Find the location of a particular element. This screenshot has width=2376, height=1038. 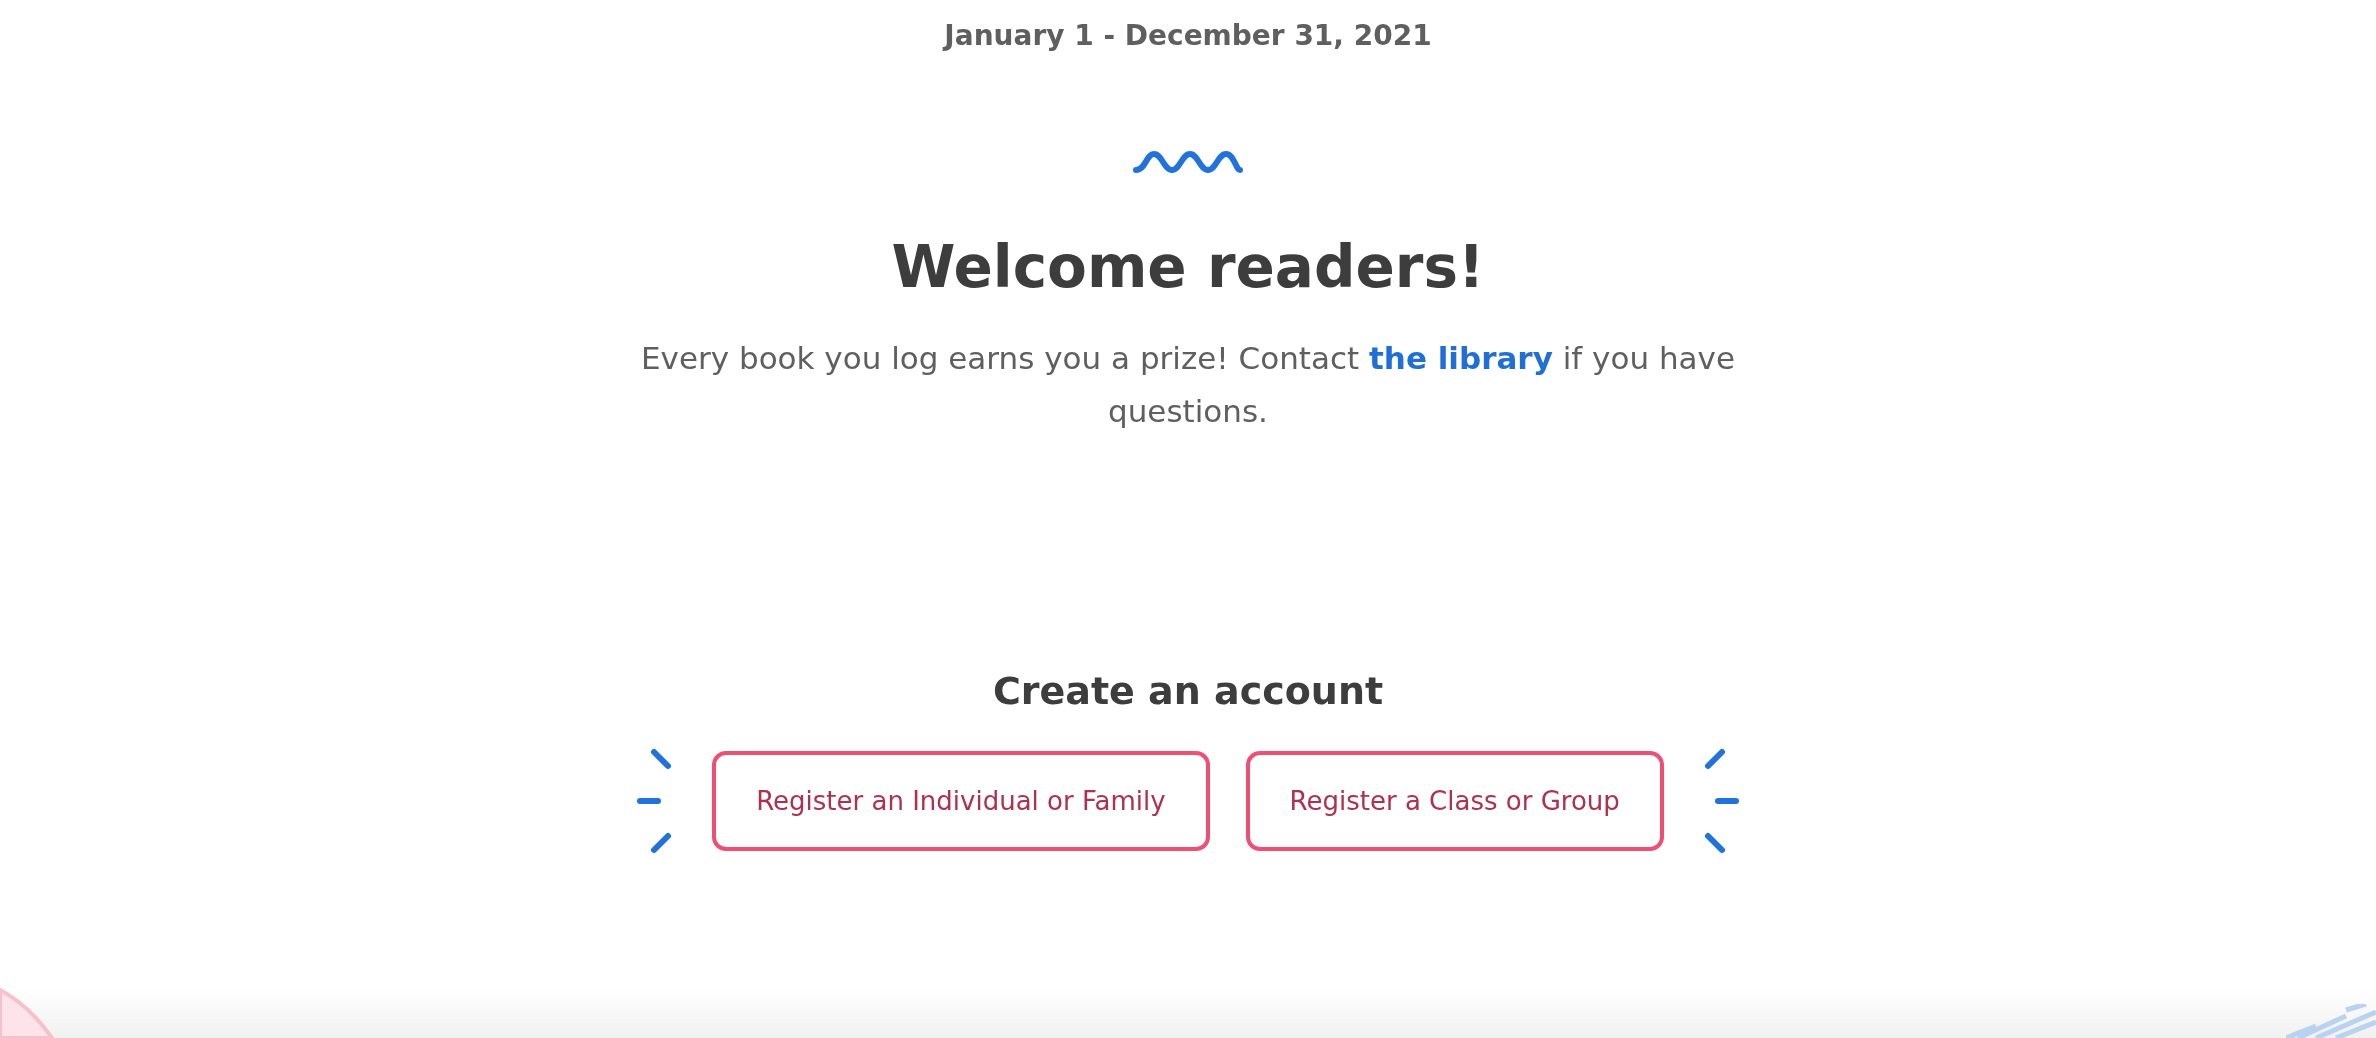

register-button: Register an Individual or Family is located at coordinates (961, 801).